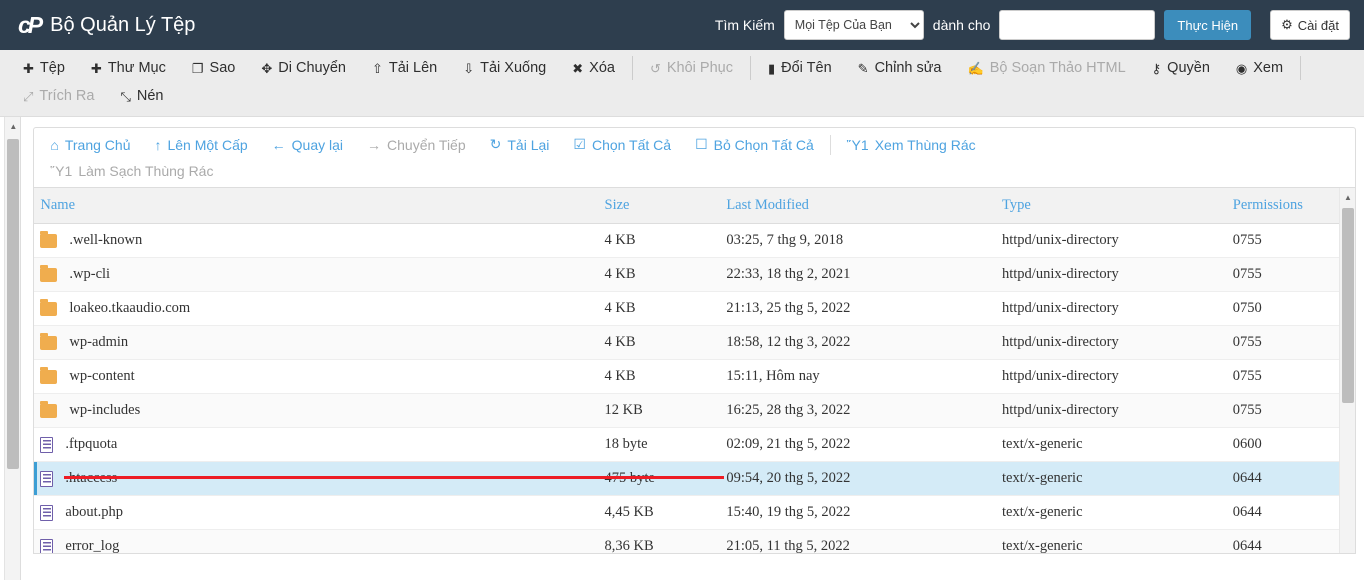 This screenshot has height=580, width=1364. I want to click on settings-button: ⚙ Cài đặt, so click(1310, 25).